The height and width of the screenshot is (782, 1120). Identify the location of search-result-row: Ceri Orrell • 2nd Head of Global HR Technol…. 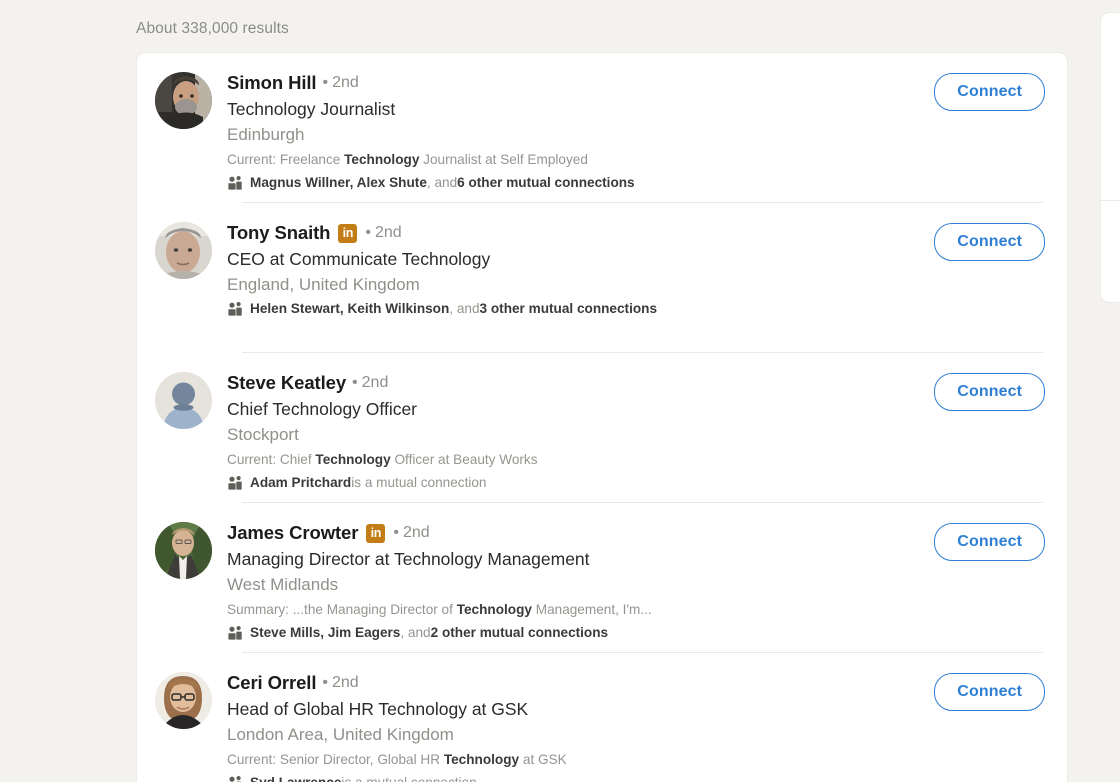
(602, 717).